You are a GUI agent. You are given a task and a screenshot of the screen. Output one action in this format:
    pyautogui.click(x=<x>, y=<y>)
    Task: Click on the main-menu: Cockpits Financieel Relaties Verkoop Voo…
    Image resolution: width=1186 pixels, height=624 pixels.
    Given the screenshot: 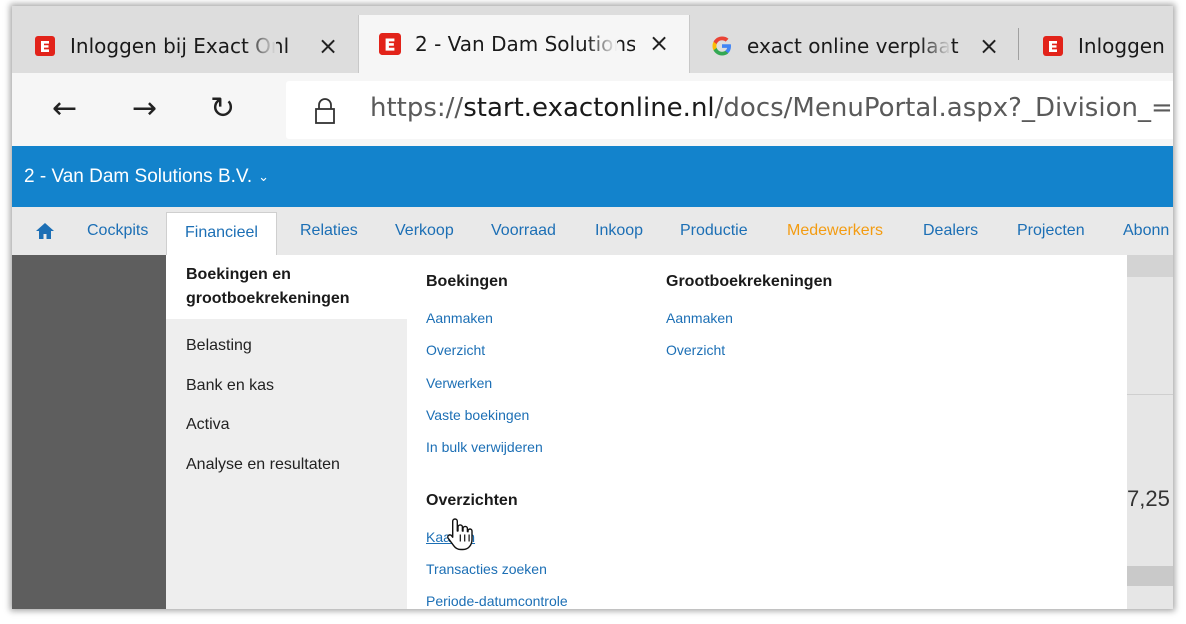 What is the action you would take?
    pyautogui.click(x=592, y=232)
    